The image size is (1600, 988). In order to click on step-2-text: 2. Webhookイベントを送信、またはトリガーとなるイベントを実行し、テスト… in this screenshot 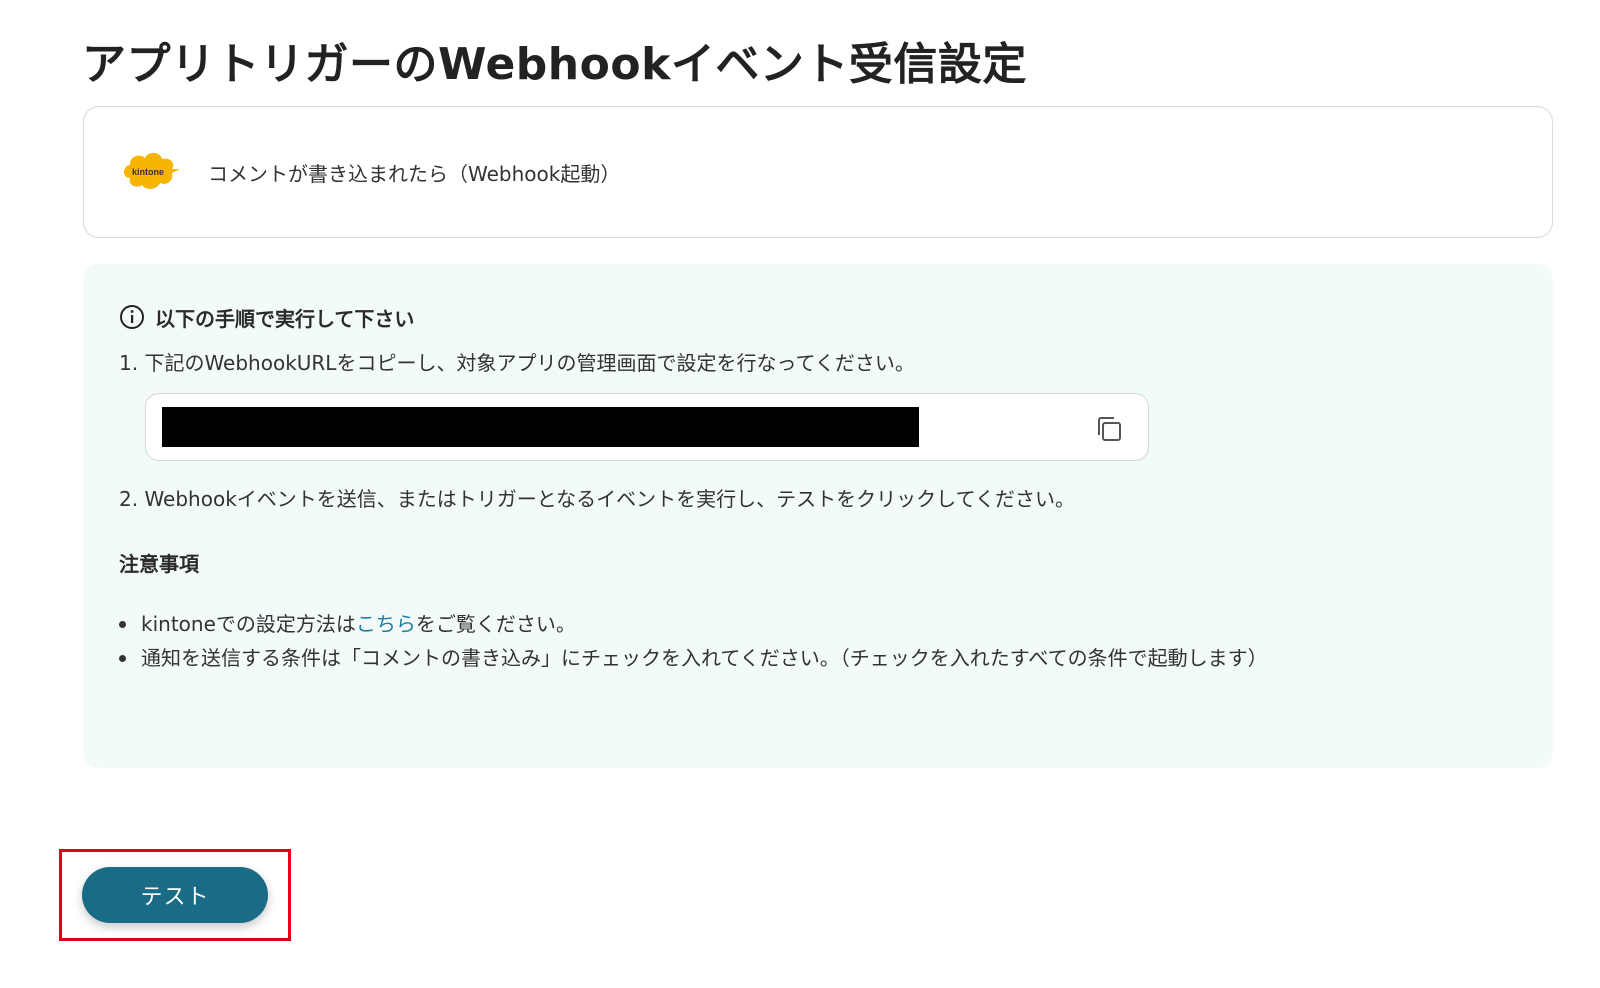, I will do `click(597, 499)`.